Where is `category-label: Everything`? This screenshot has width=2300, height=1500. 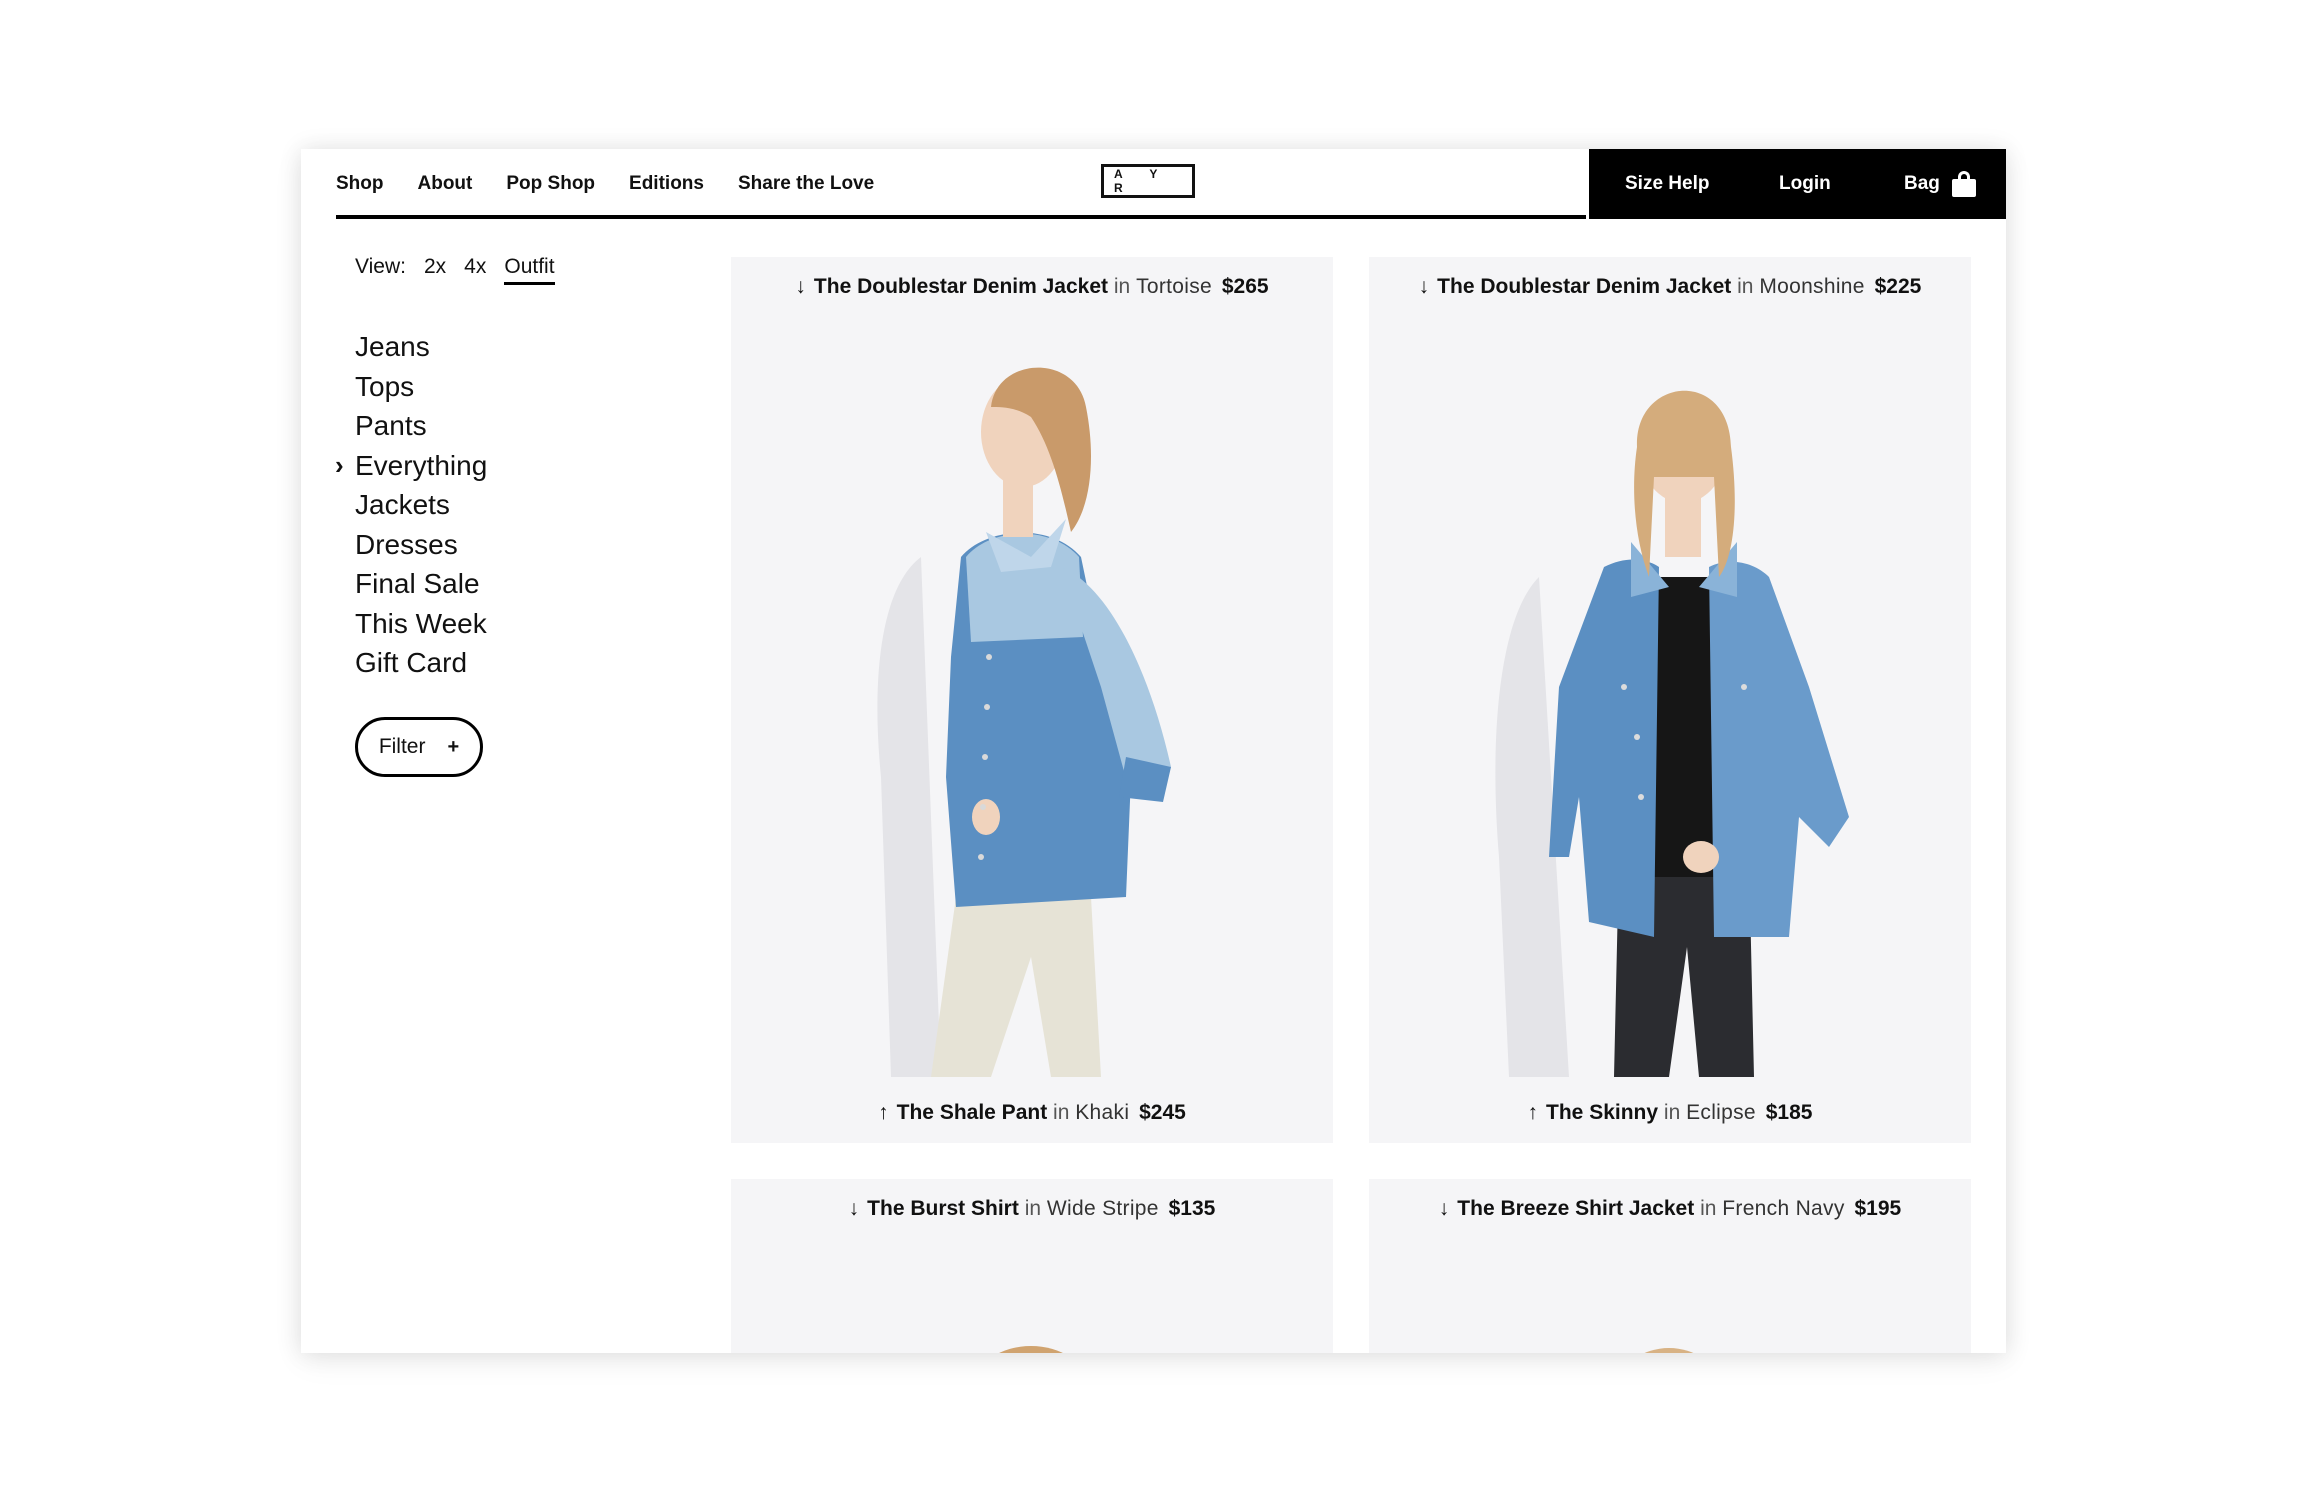 category-label: Everything is located at coordinates (421, 465).